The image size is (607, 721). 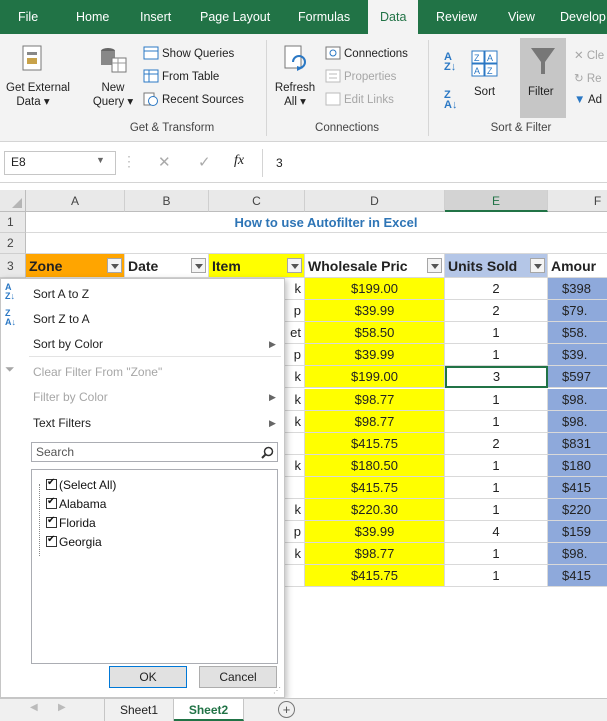 What do you see at coordinates (583, 17) in the screenshot?
I see `tab-developer: Develop` at bounding box center [583, 17].